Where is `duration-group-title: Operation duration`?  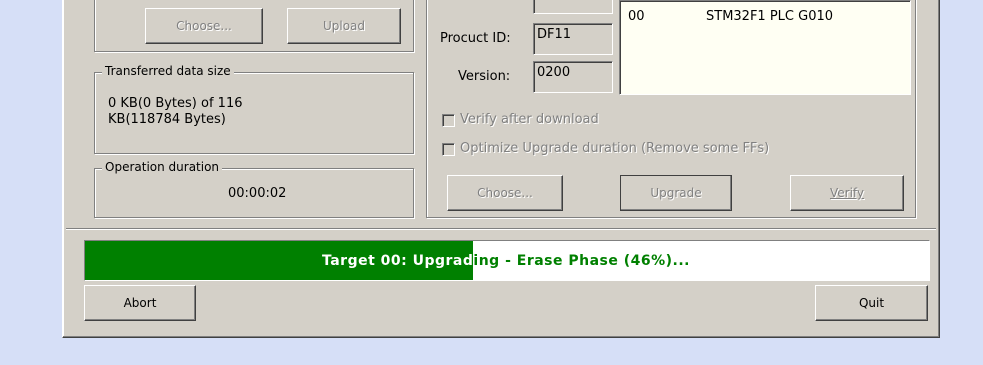 duration-group-title: Operation duration is located at coordinates (162, 167).